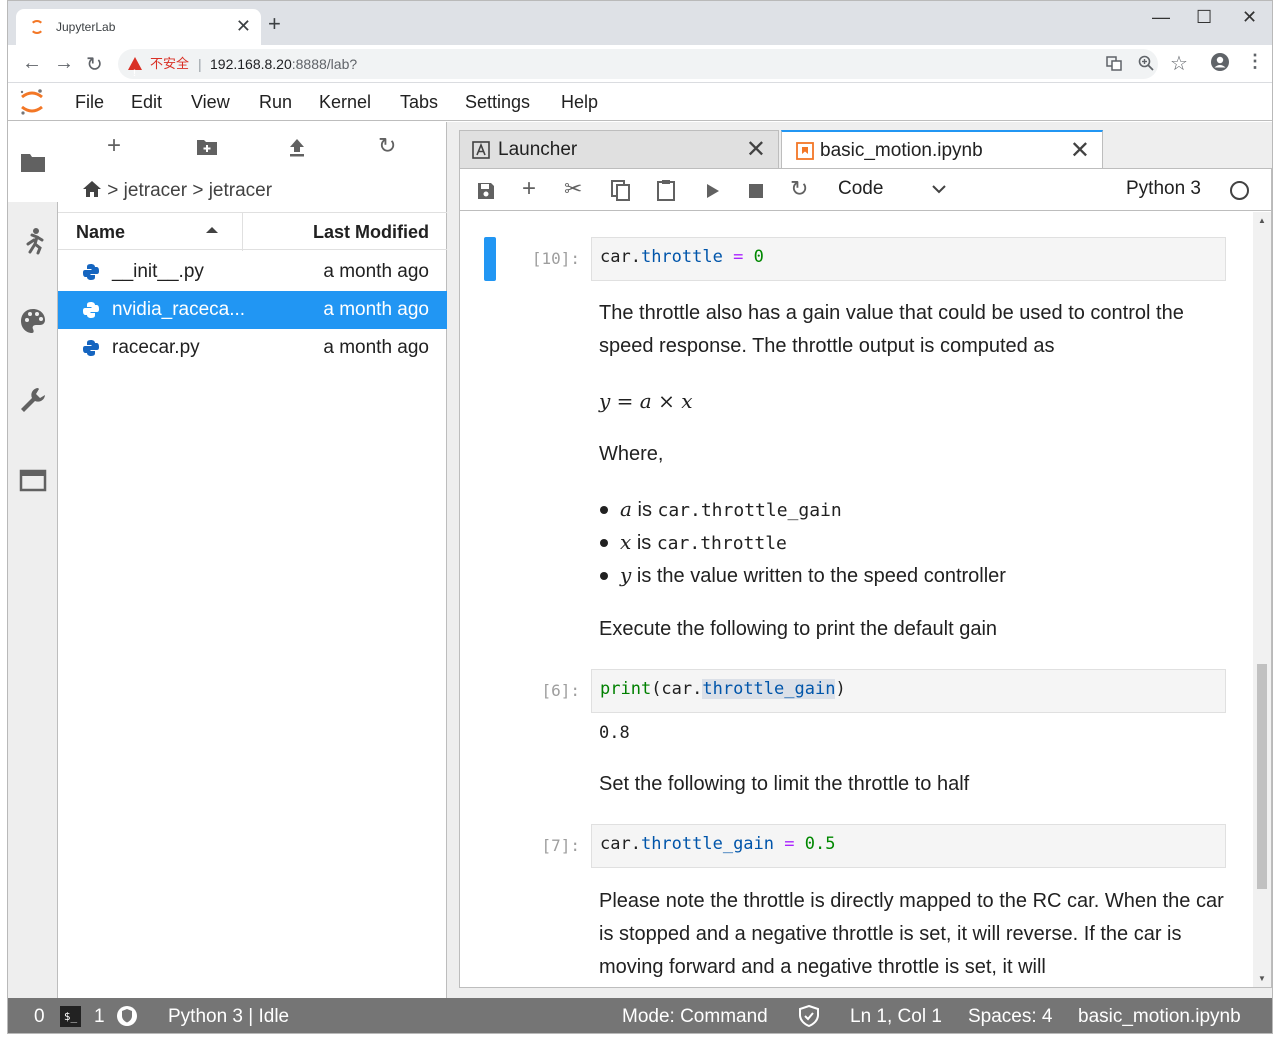 The height and width of the screenshot is (1040, 1280). What do you see at coordinates (908, 846) in the screenshot?
I see `code-cell-editor: car.throttle_gain = 0.5` at bounding box center [908, 846].